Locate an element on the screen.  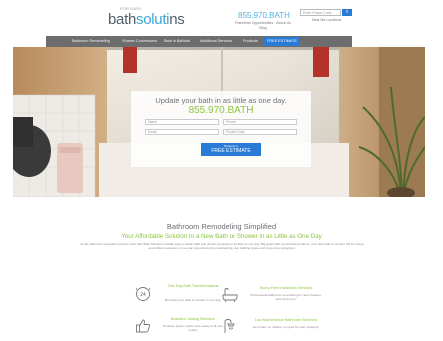
thumbs-up-icon is located at coordinates (143, 326).